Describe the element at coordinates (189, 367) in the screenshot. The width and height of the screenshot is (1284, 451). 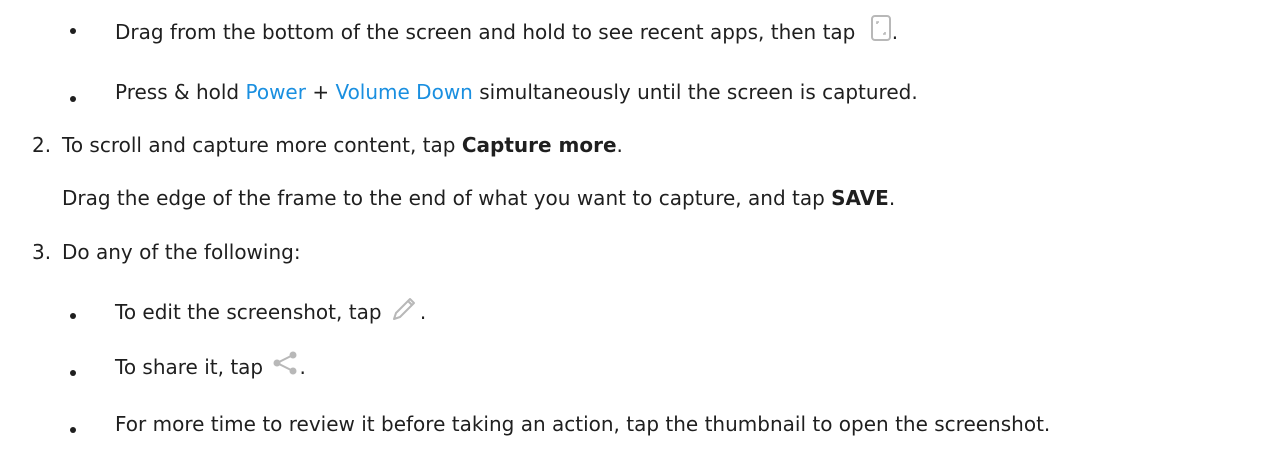
I see `share-instruction: To share it, tap` at that location.